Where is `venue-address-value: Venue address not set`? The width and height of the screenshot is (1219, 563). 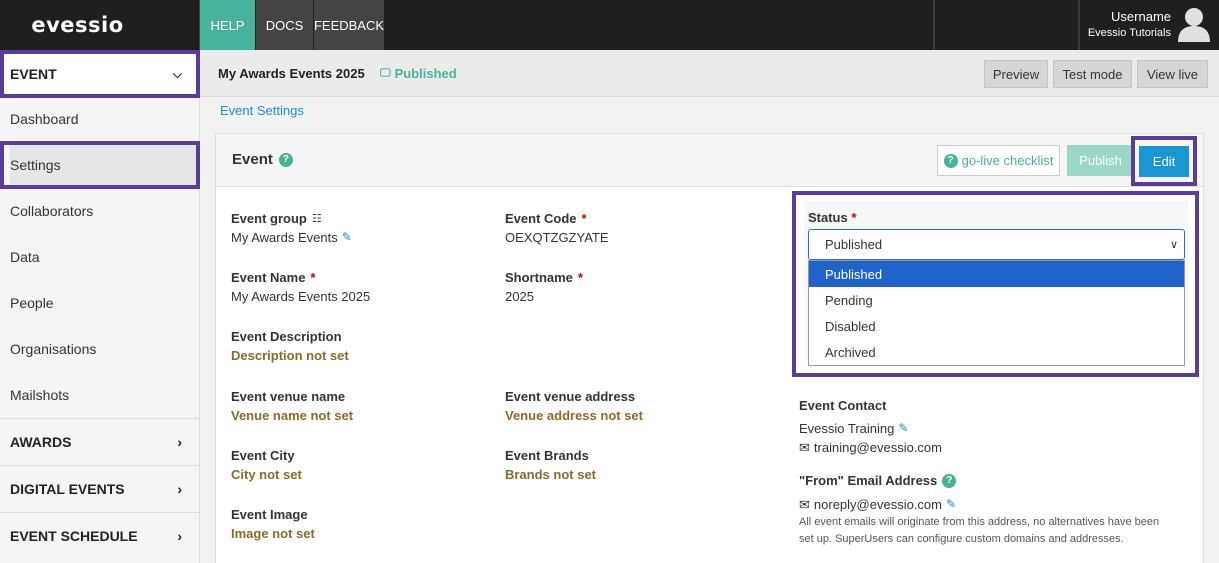 venue-address-value: Venue address not set is located at coordinates (574, 415).